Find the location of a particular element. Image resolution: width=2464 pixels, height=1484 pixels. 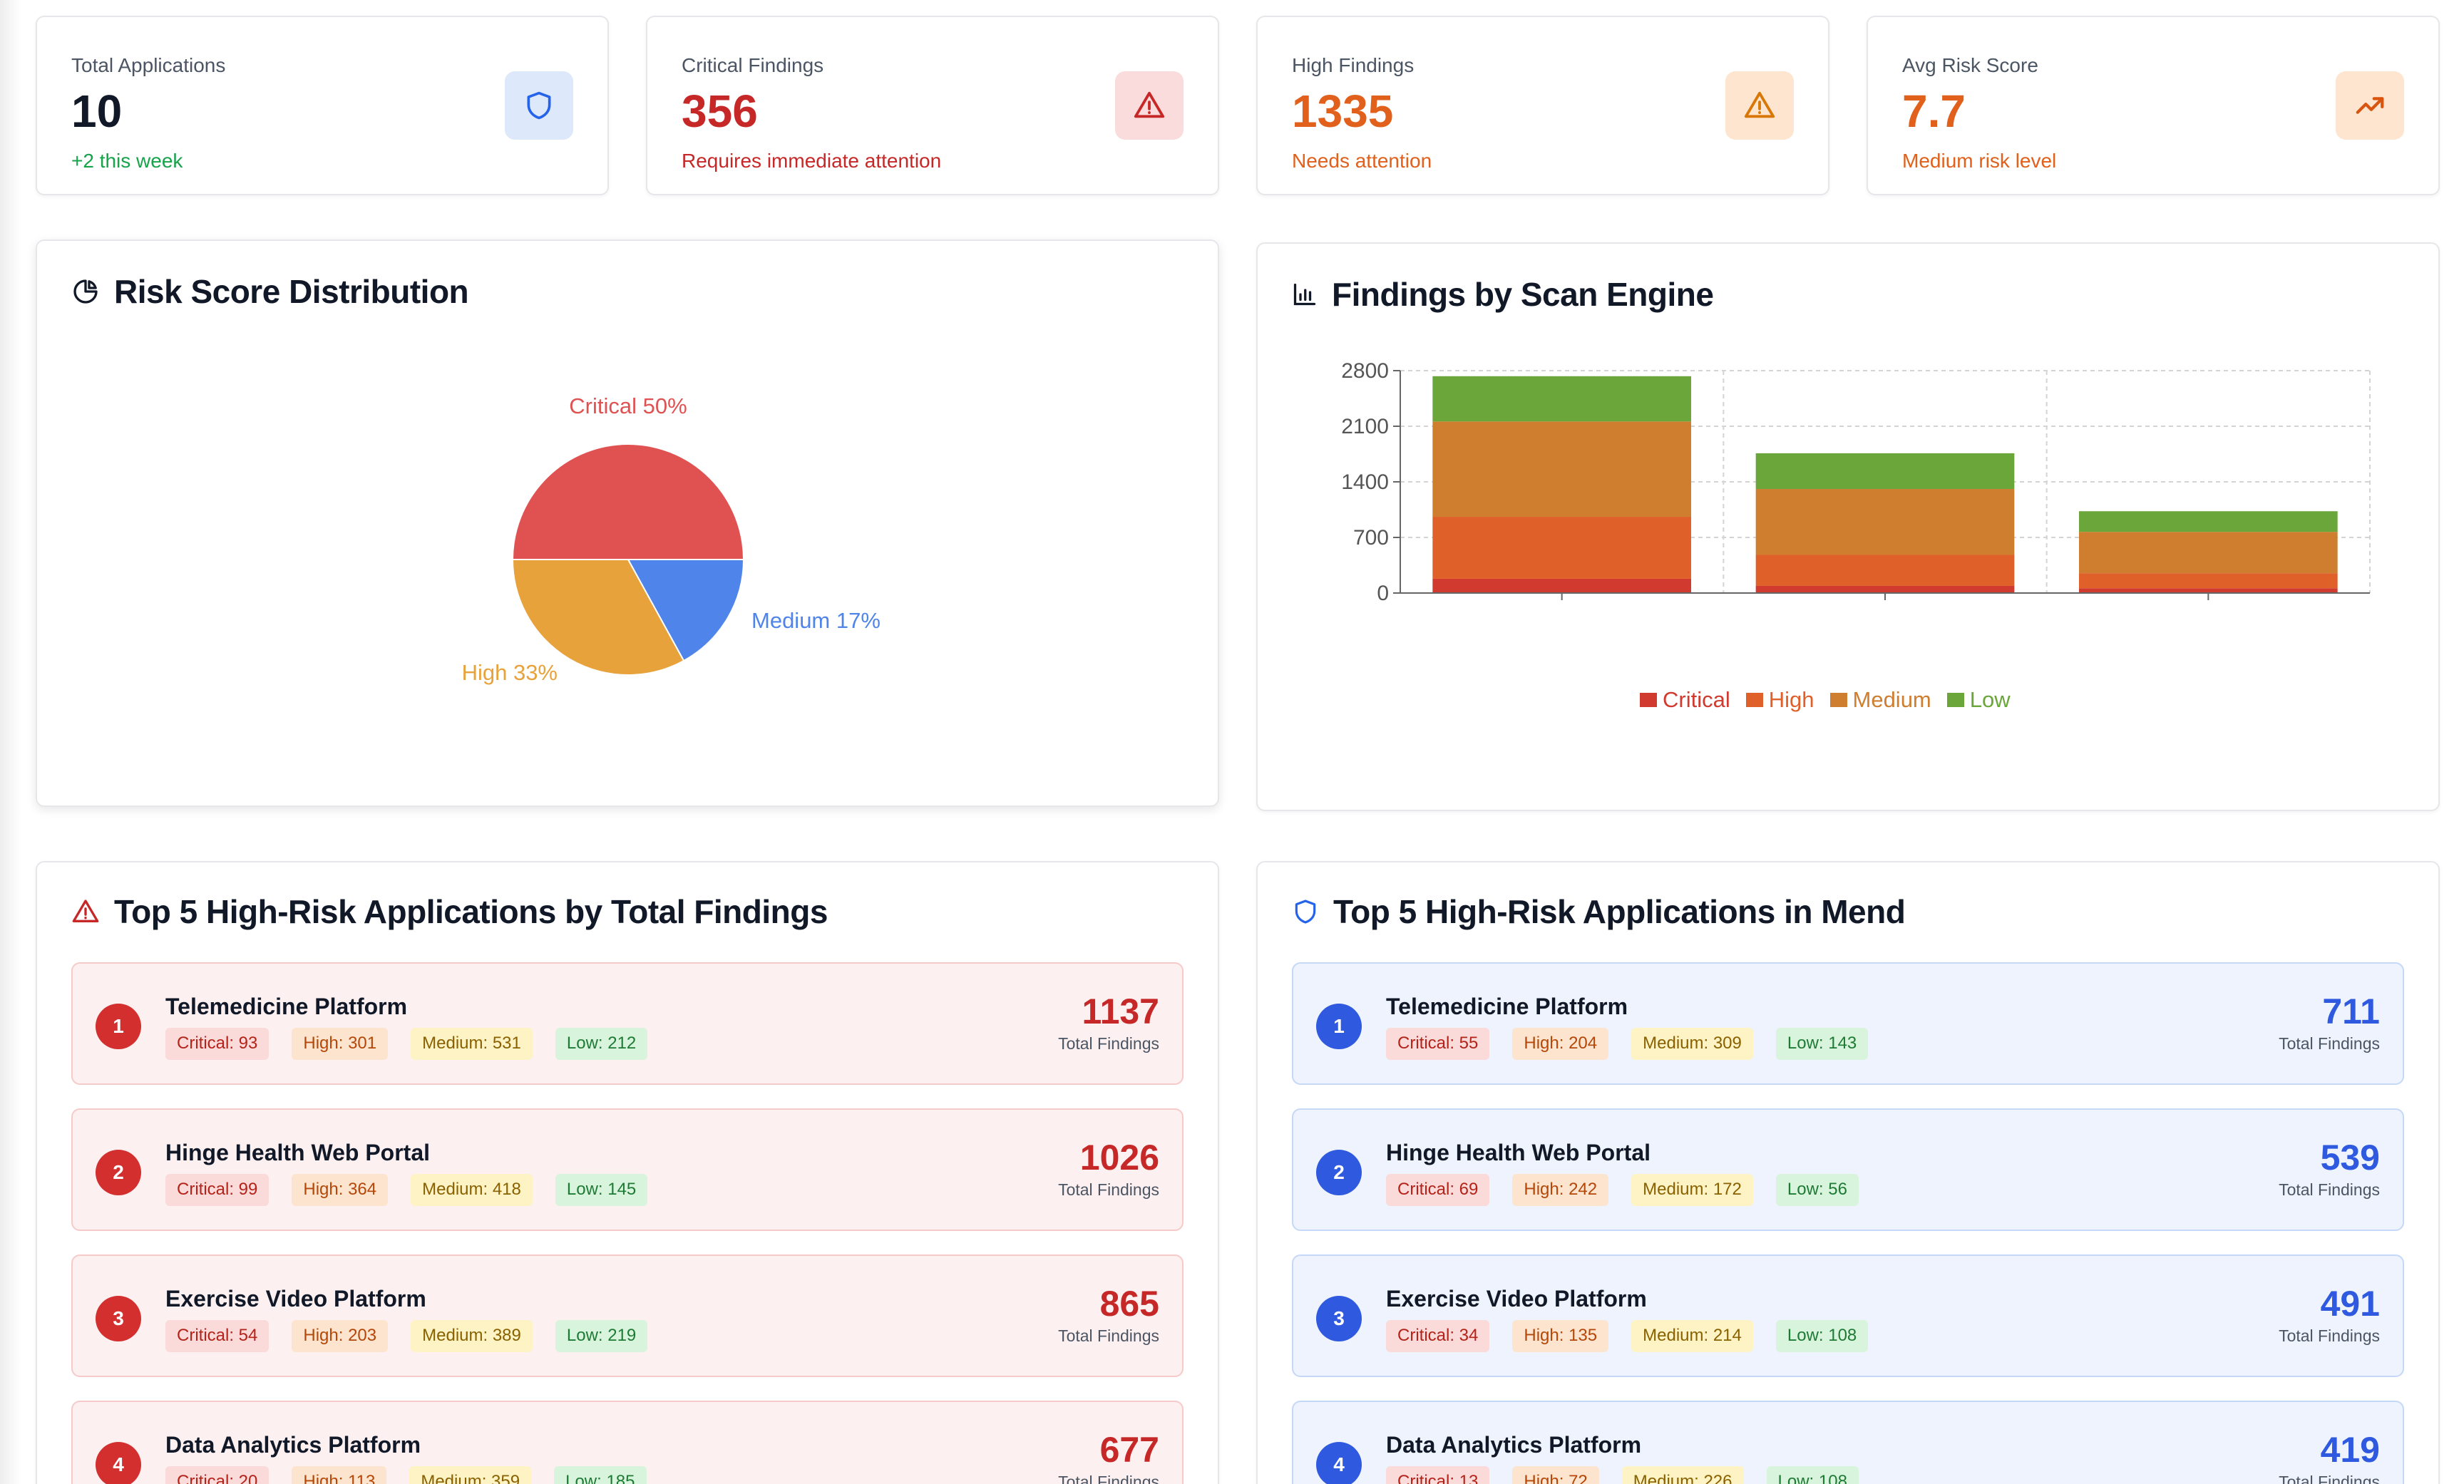

total-findings: 711 Total Findings is located at coordinates (2329, 1022).